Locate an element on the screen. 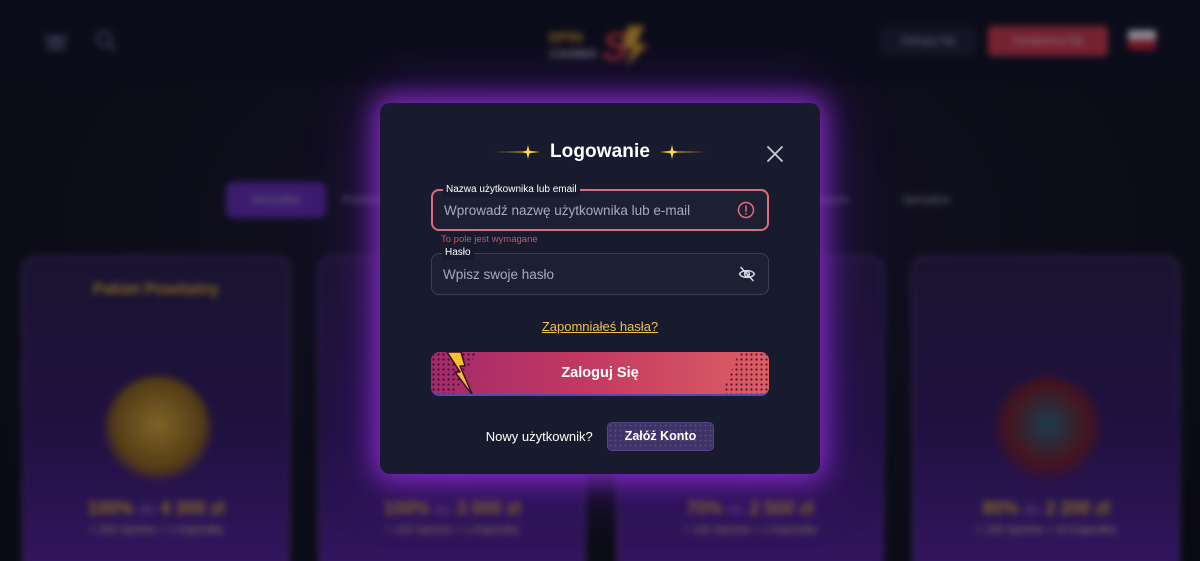  signup-row: Nowy użytkownik? Załóż Konto is located at coordinates (600, 436).